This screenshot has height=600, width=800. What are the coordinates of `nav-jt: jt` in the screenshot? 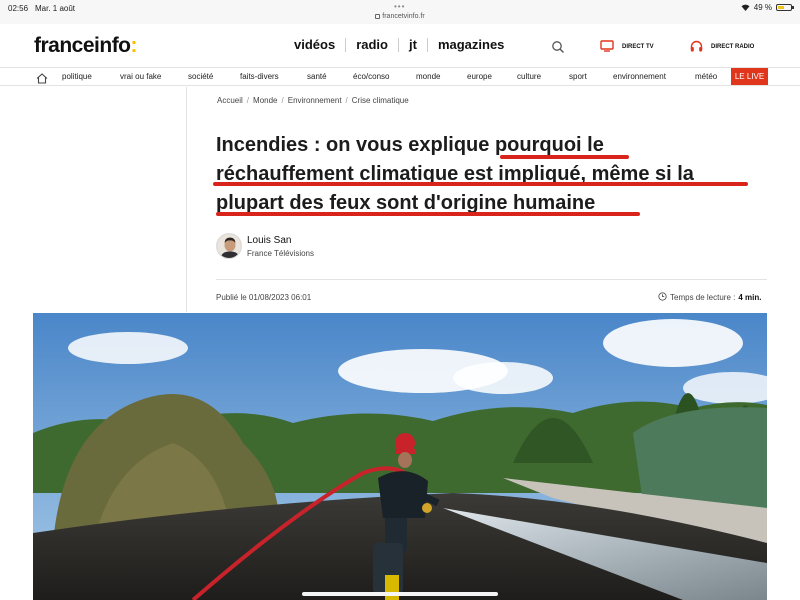 It's located at (412, 45).